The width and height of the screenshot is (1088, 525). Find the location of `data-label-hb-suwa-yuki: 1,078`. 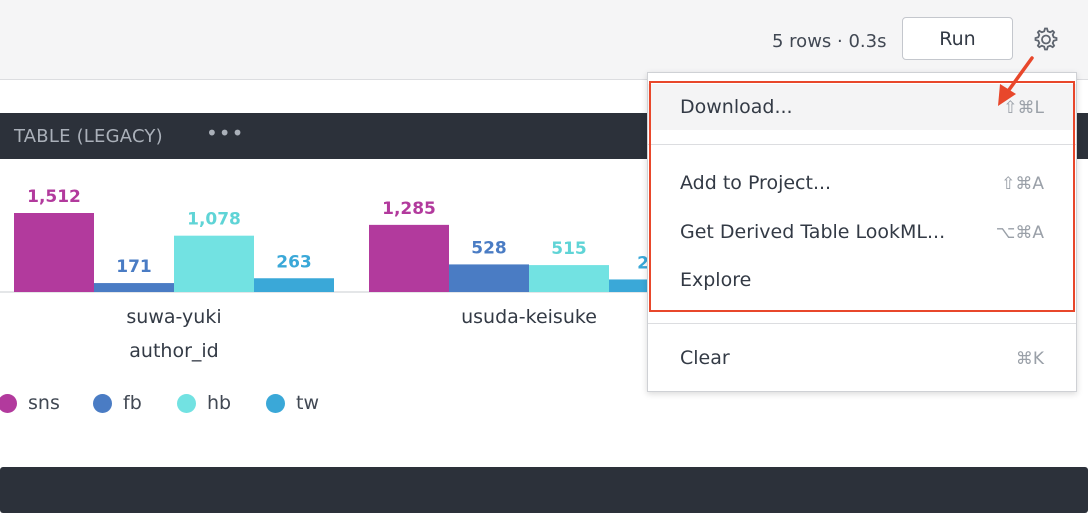

data-label-hb-suwa-yuki: 1,078 is located at coordinates (214, 220).